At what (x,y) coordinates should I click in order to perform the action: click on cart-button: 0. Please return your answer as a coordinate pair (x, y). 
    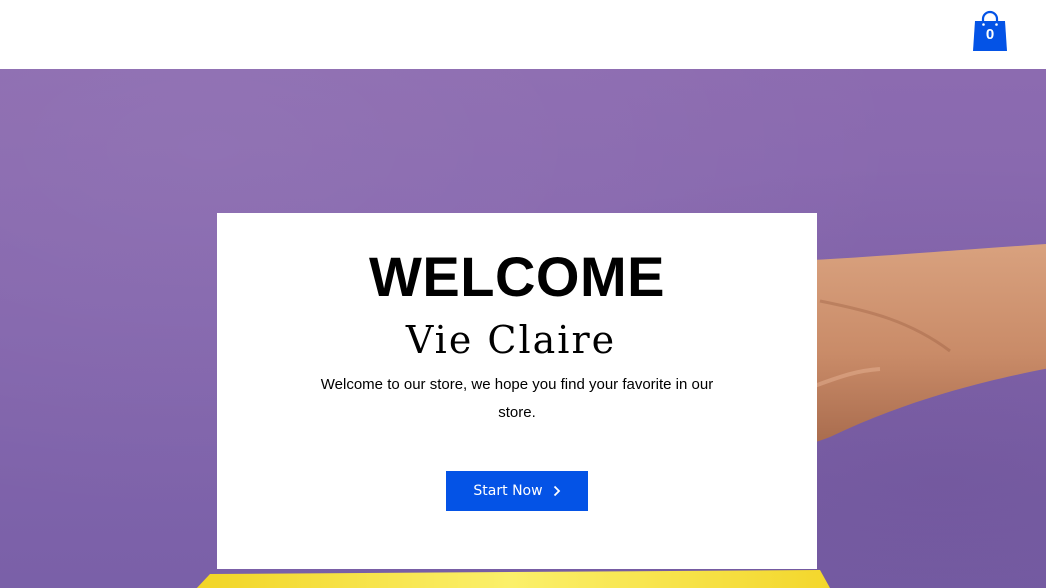
    Looking at the image, I should click on (990, 31).